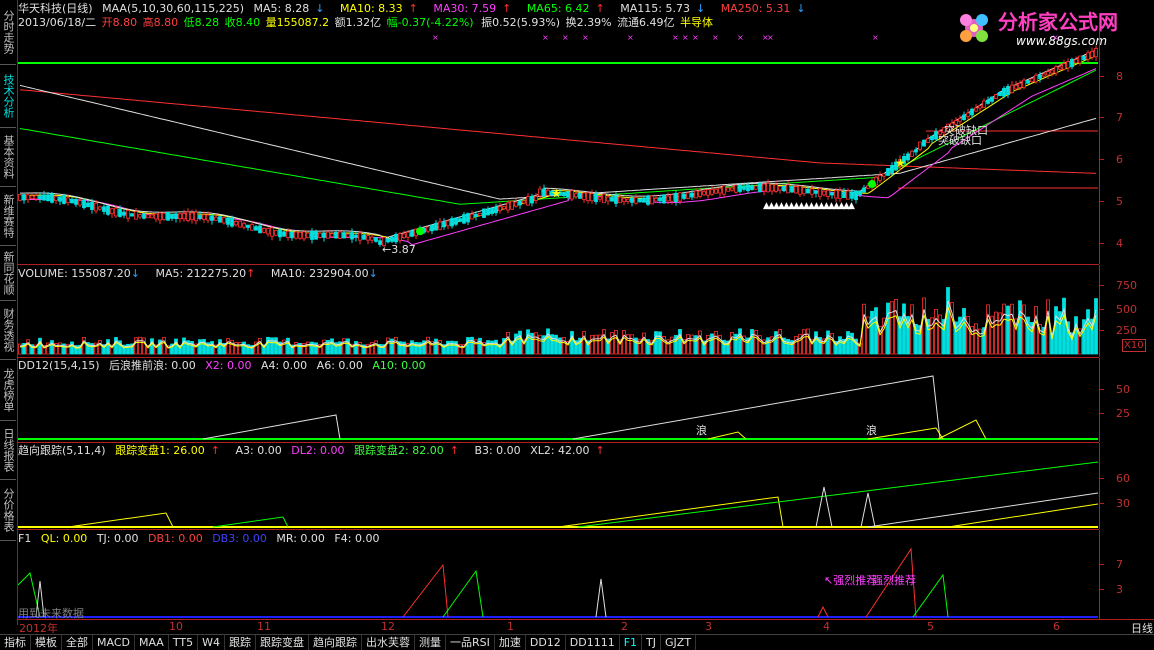  What do you see at coordinates (593, 642) in the screenshot?
I see `indicator-tab: DD1111` at bounding box center [593, 642].